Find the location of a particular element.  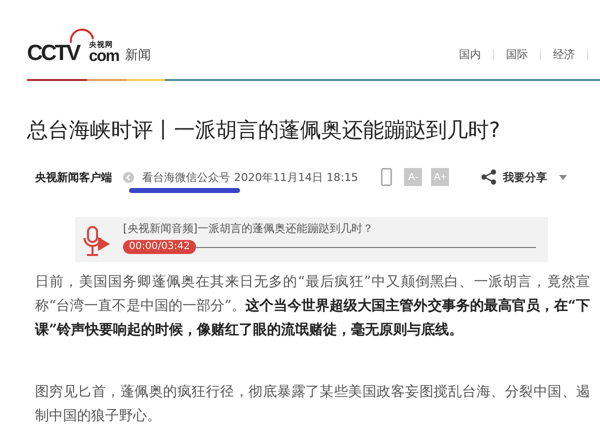

logo-domain: com is located at coordinates (103, 56).